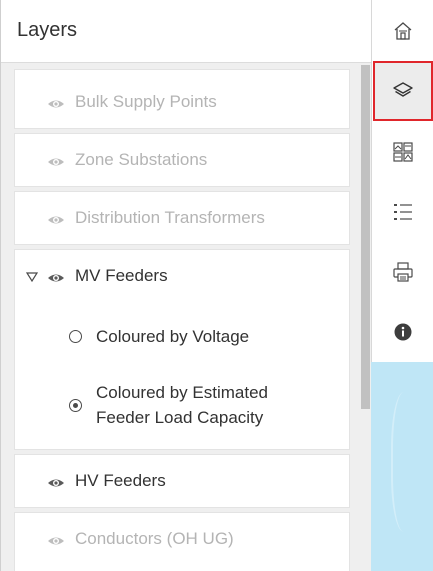  I want to click on layer-item-distribution-transformers: Distribution Transformers, so click(182, 218).